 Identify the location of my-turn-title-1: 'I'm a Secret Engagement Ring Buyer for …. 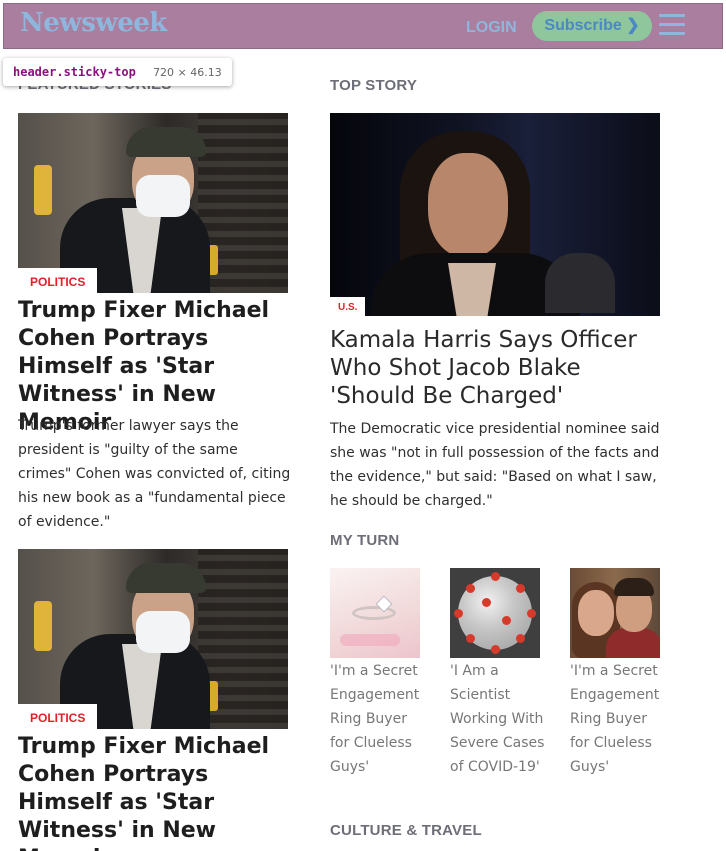
(378, 719).